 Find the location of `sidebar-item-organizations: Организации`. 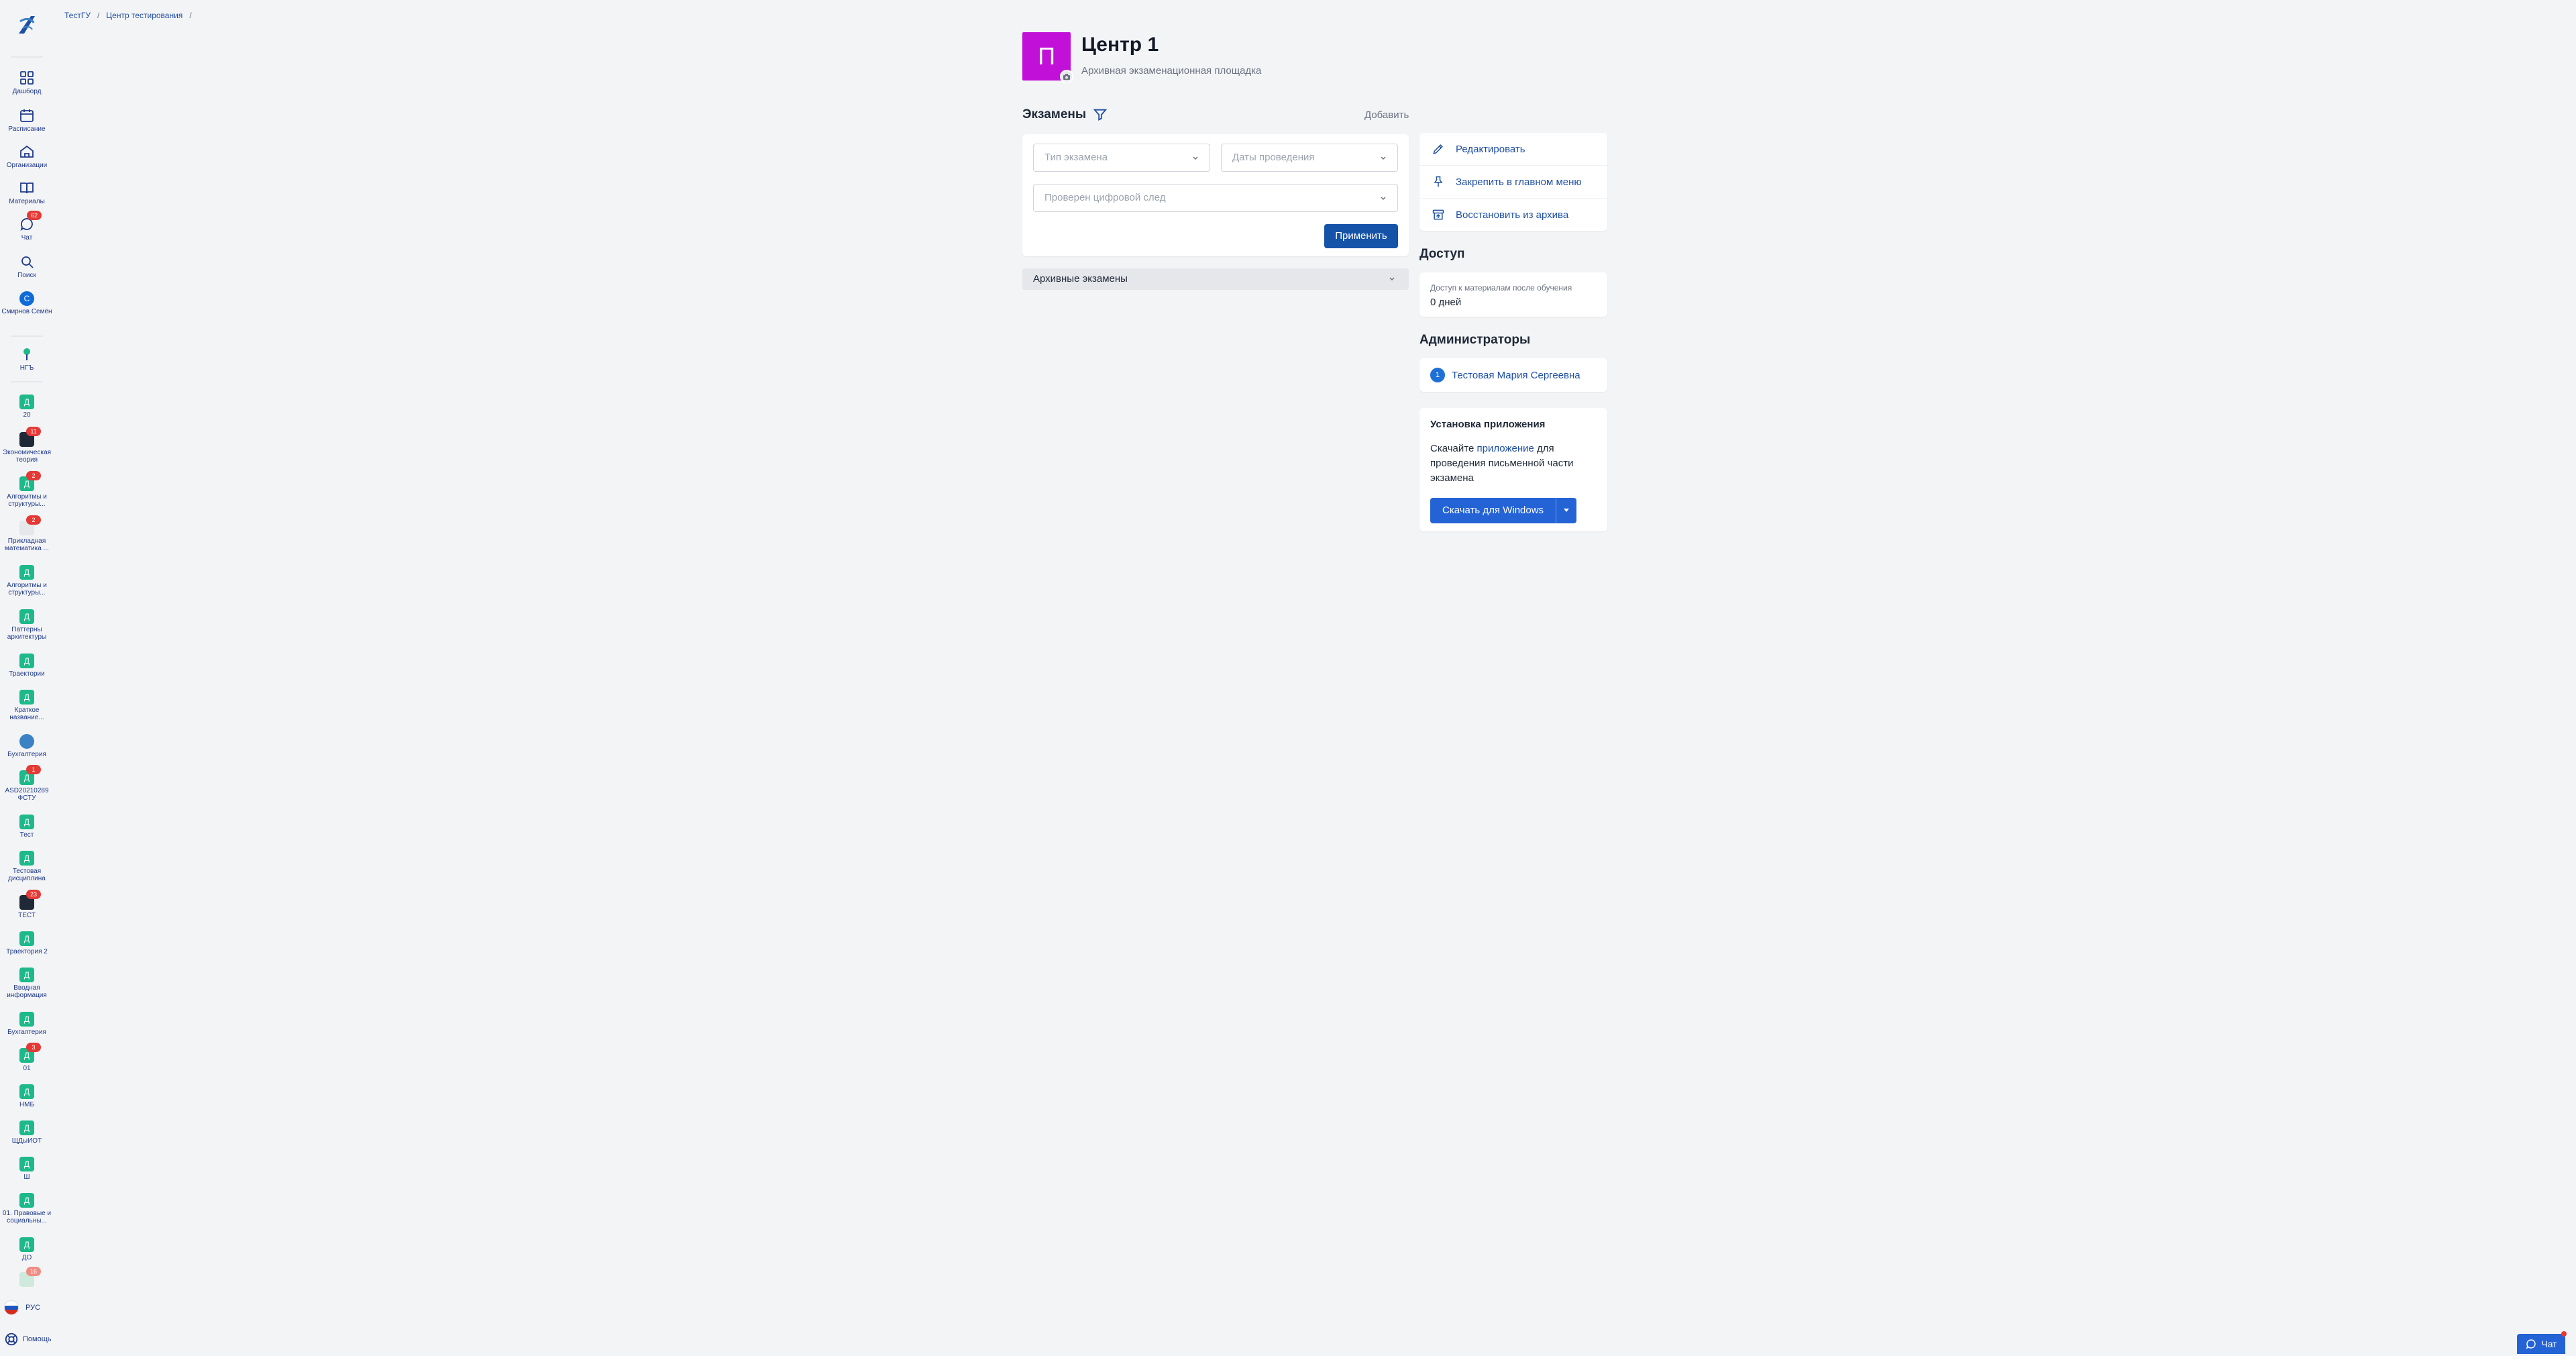

sidebar-item-organizations: Организации is located at coordinates (27, 156).